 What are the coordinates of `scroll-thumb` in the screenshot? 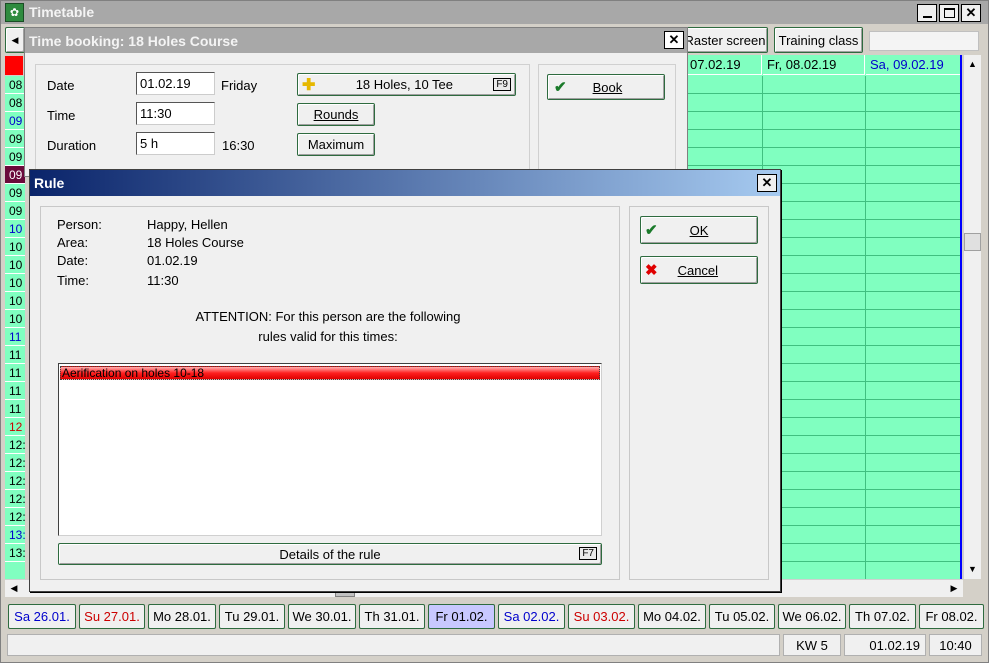 It's located at (972, 242).